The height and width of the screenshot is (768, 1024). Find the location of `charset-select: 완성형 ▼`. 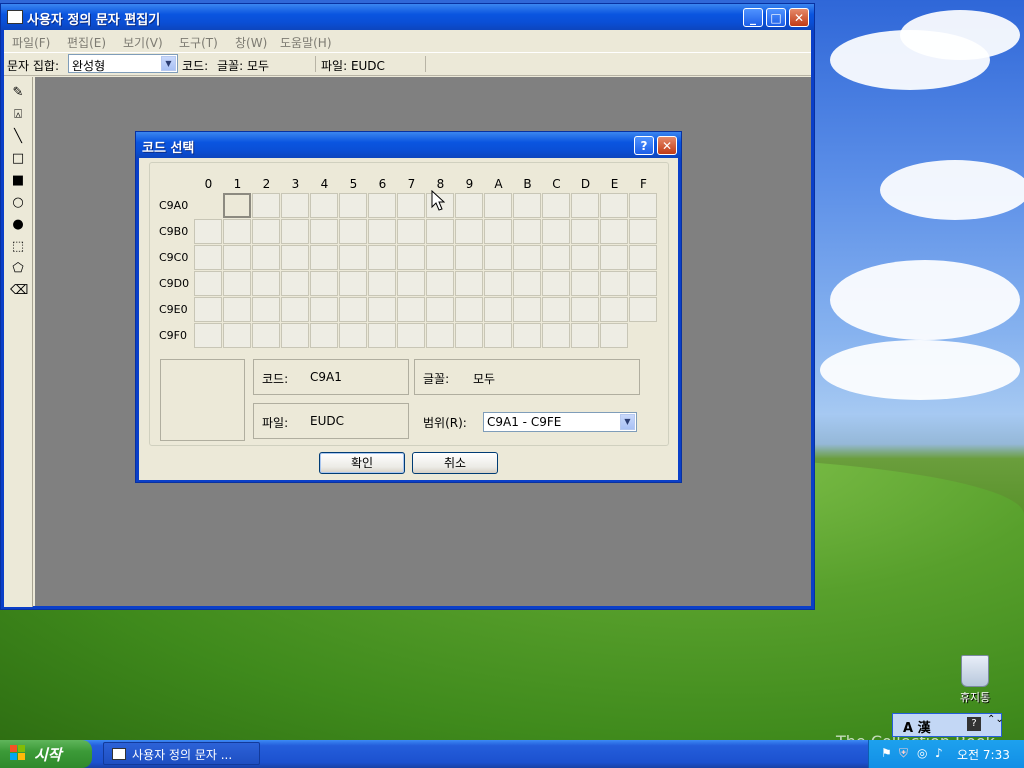

charset-select: 완성형 ▼ is located at coordinates (123, 63).